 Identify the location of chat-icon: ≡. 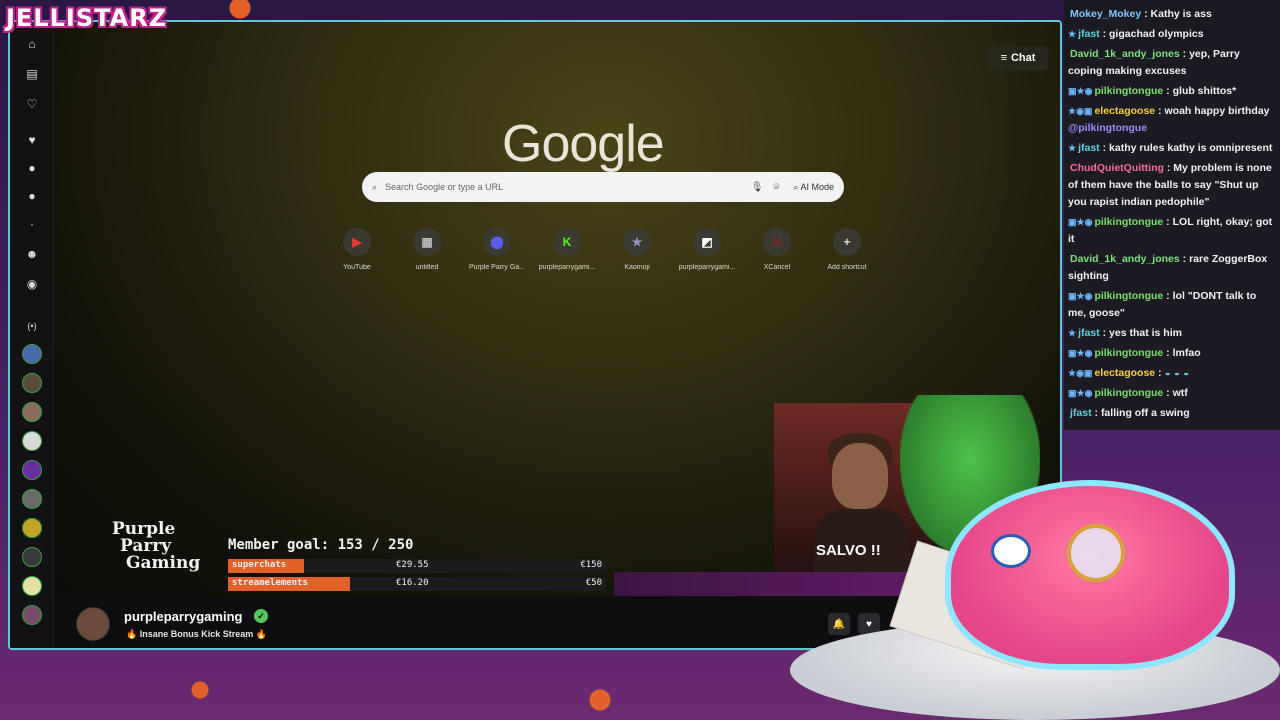
(1003, 58).